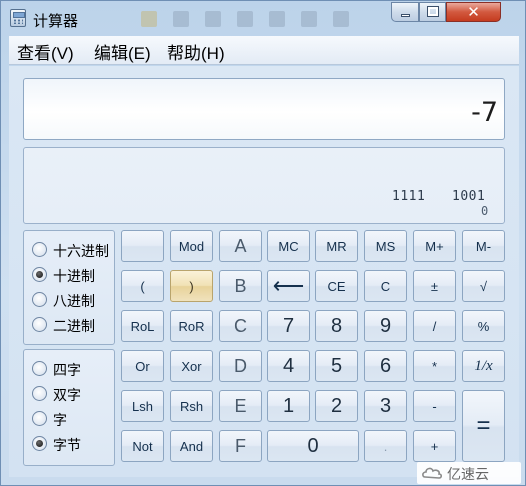 The width and height of the screenshot is (526, 486). Describe the element at coordinates (336, 286) in the screenshot. I see `clear-entry-button: CE` at that location.